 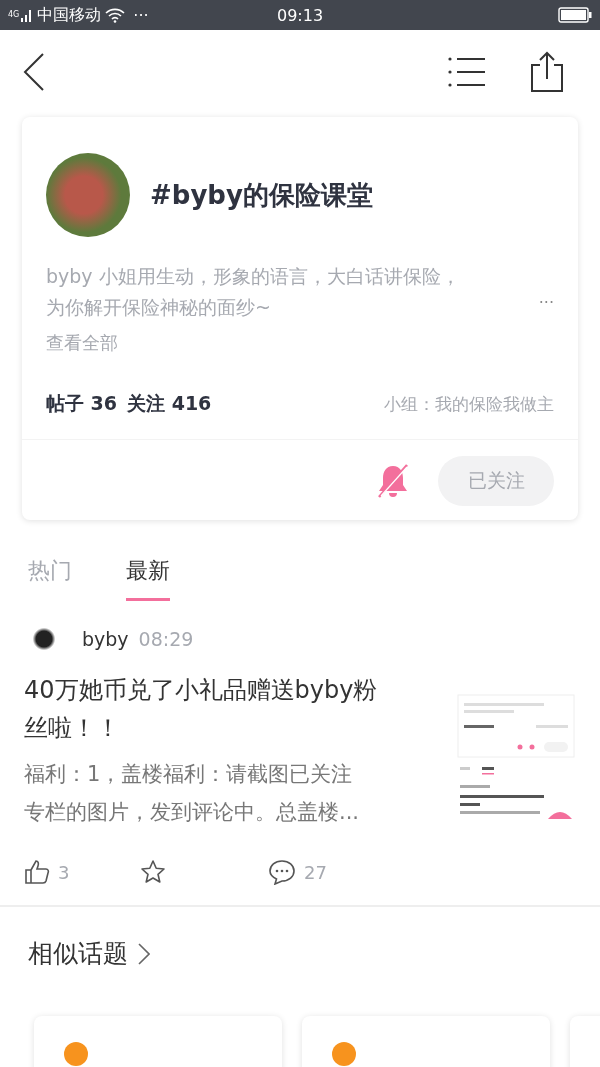 I want to click on back-icon, so click(x=34, y=72).